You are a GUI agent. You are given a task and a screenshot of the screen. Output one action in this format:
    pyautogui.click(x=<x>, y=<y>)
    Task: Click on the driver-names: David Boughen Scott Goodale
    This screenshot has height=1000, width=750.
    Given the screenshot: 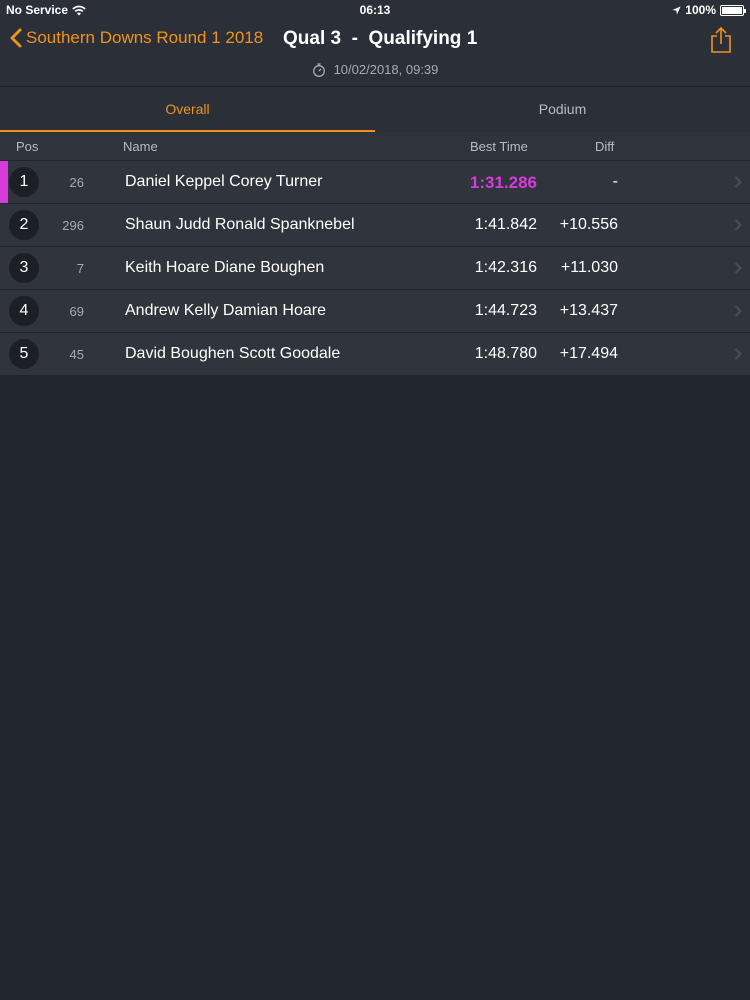 What is the action you would take?
    pyautogui.click(x=233, y=353)
    